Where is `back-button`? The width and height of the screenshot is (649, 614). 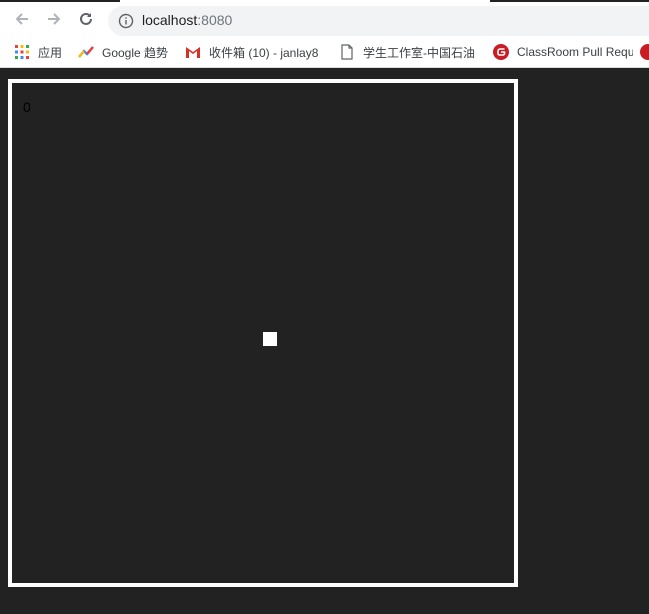
back-button is located at coordinates (22, 19).